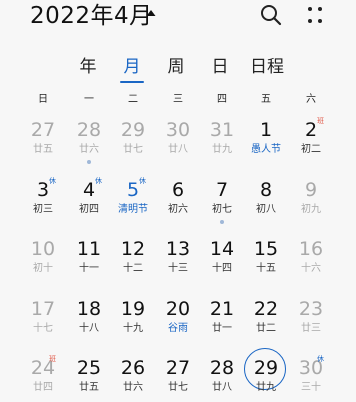 Image resolution: width=356 pixels, height=402 pixels. What do you see at coordinates (267, 67) in the screenshot?
I see `tab-schedule: 日程` at bounding box center [267, 67].